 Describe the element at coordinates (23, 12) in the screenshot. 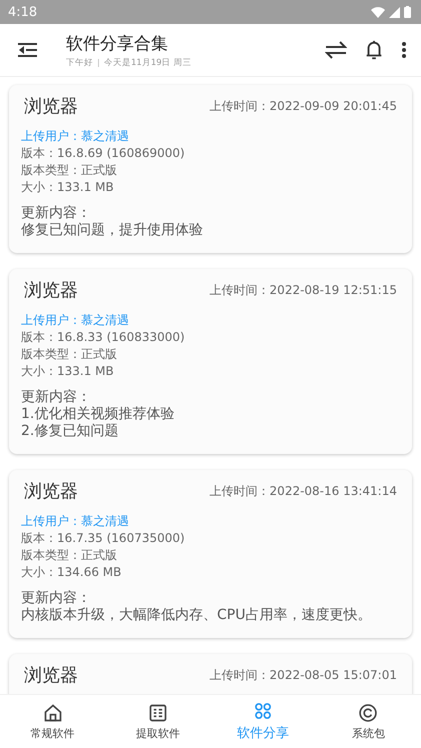

I see `status-time: 4:18` at that location.